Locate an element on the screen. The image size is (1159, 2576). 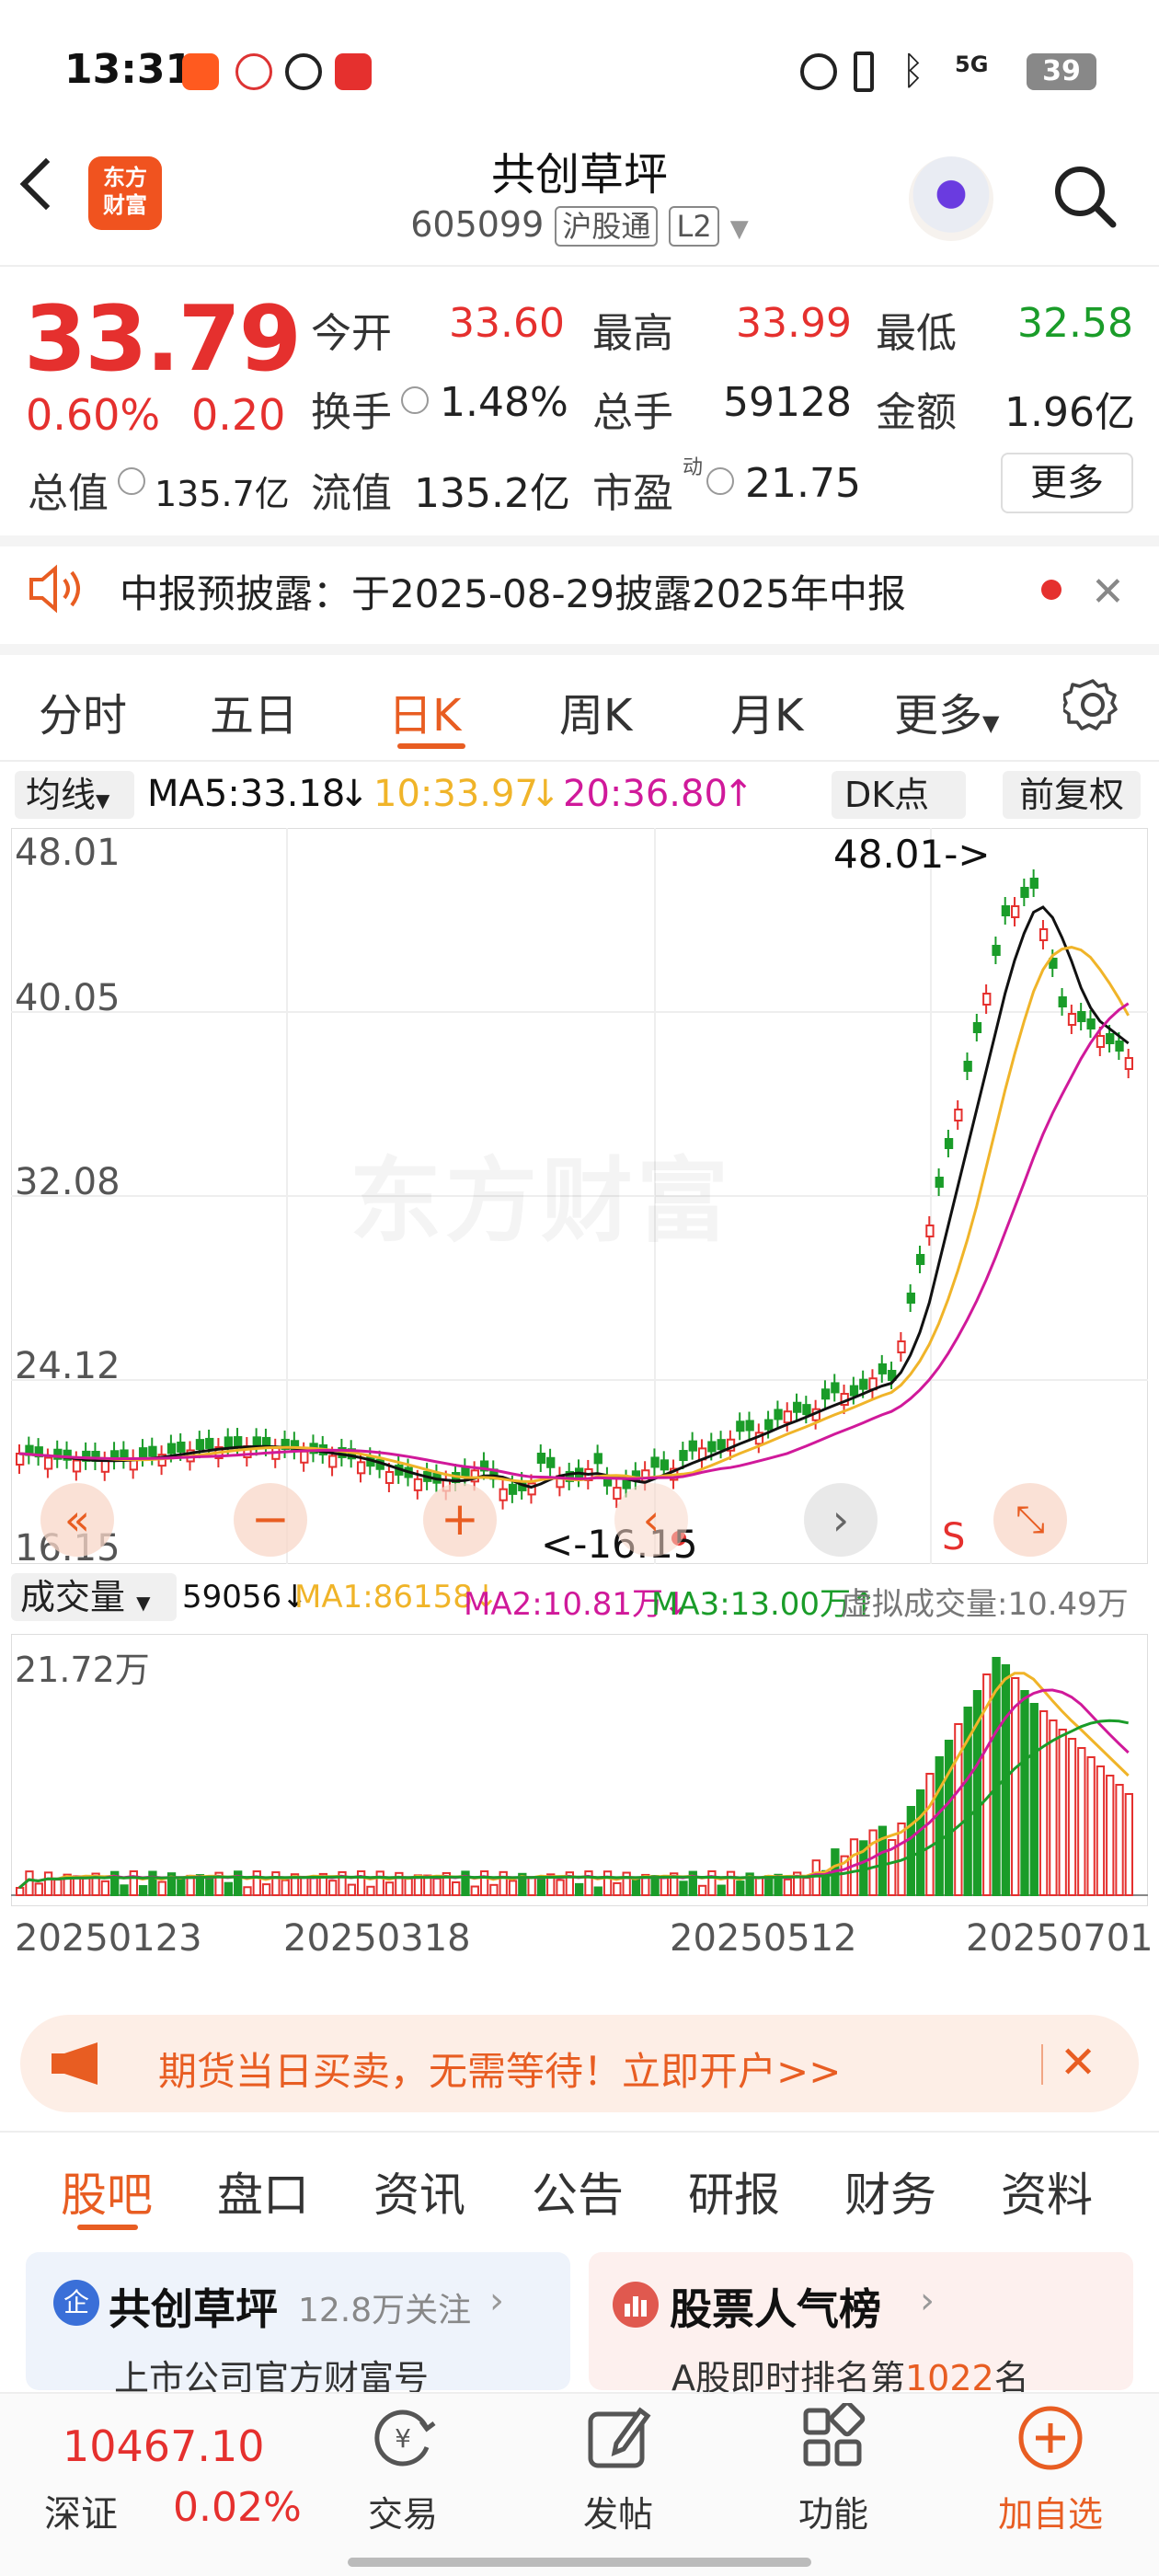
volume-ma1-value: MA1:86158 is located at coordinates (383, 1597).